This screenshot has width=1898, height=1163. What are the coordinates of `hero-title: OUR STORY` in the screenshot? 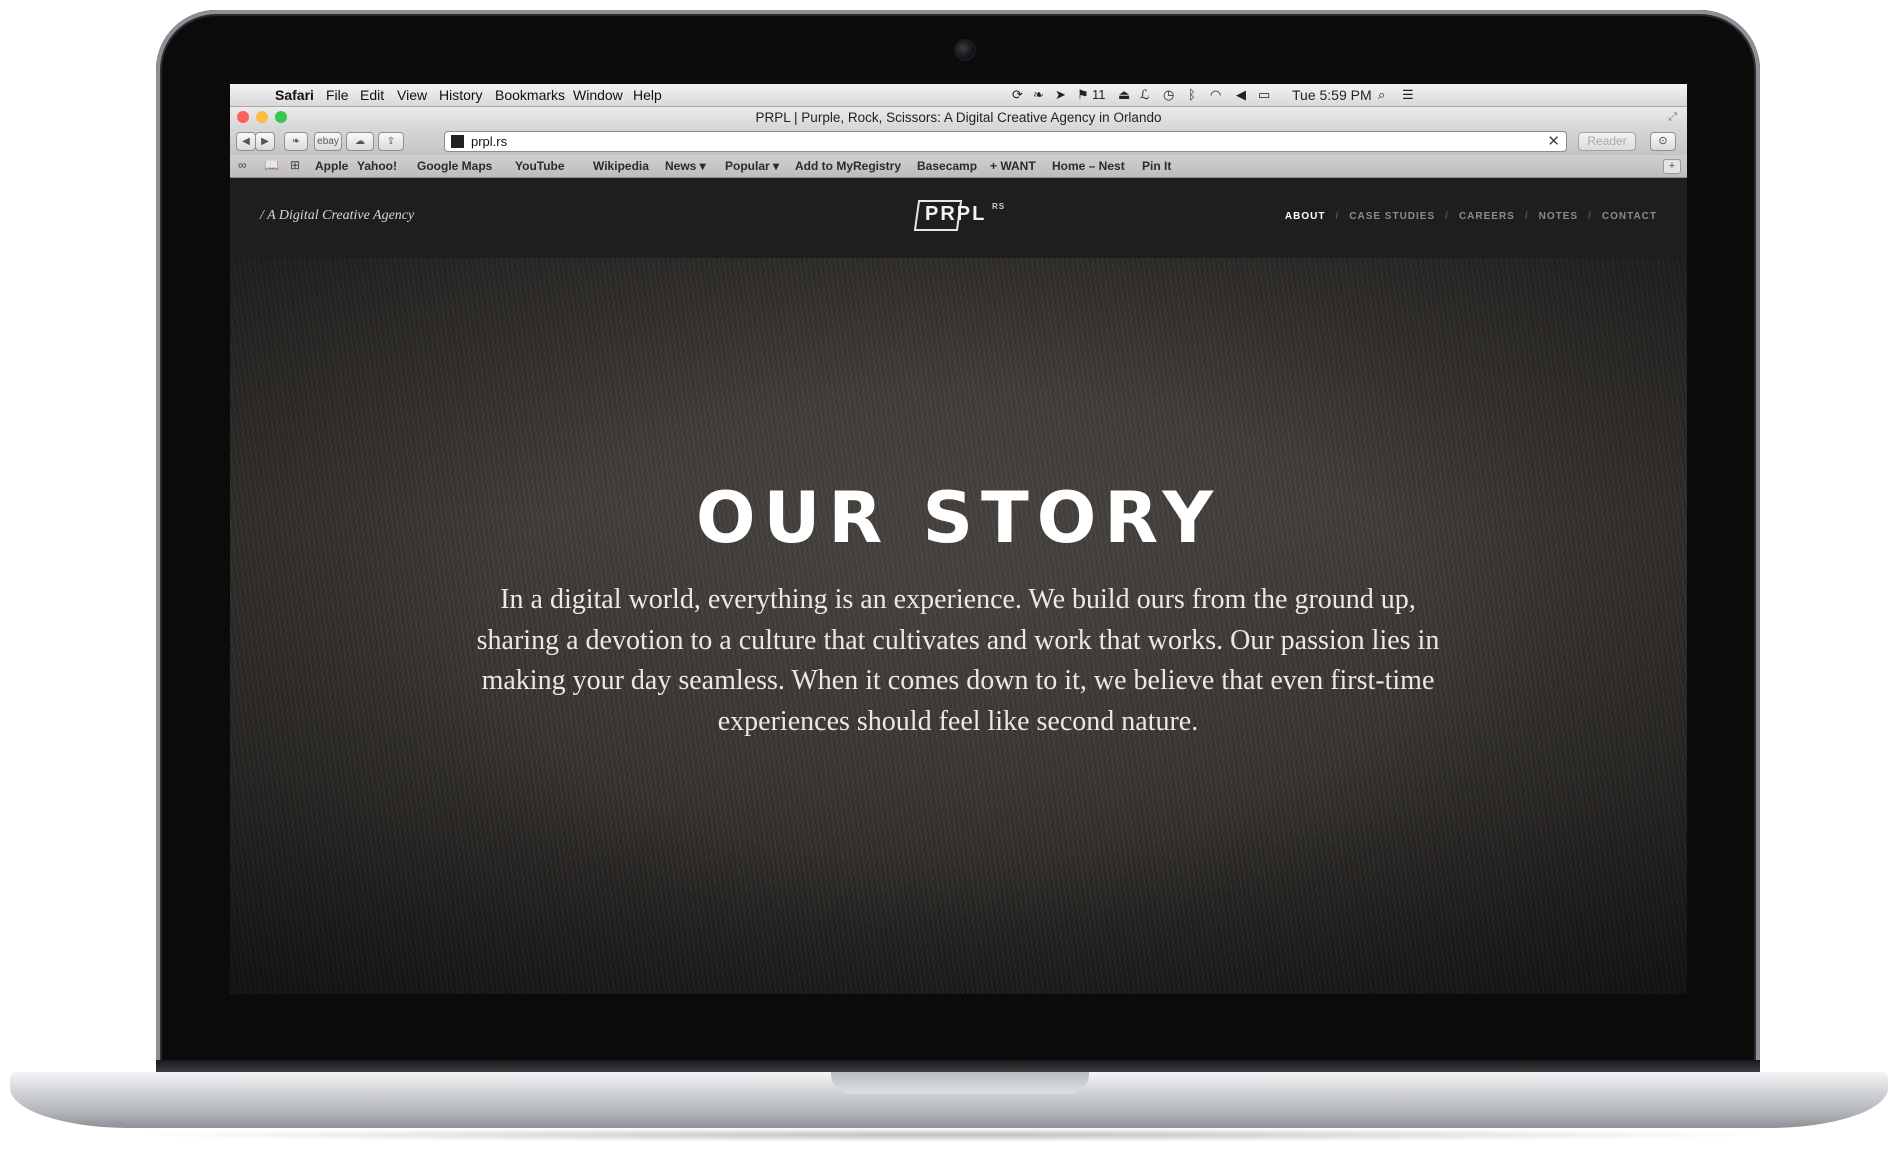 It's located at (958, 518).